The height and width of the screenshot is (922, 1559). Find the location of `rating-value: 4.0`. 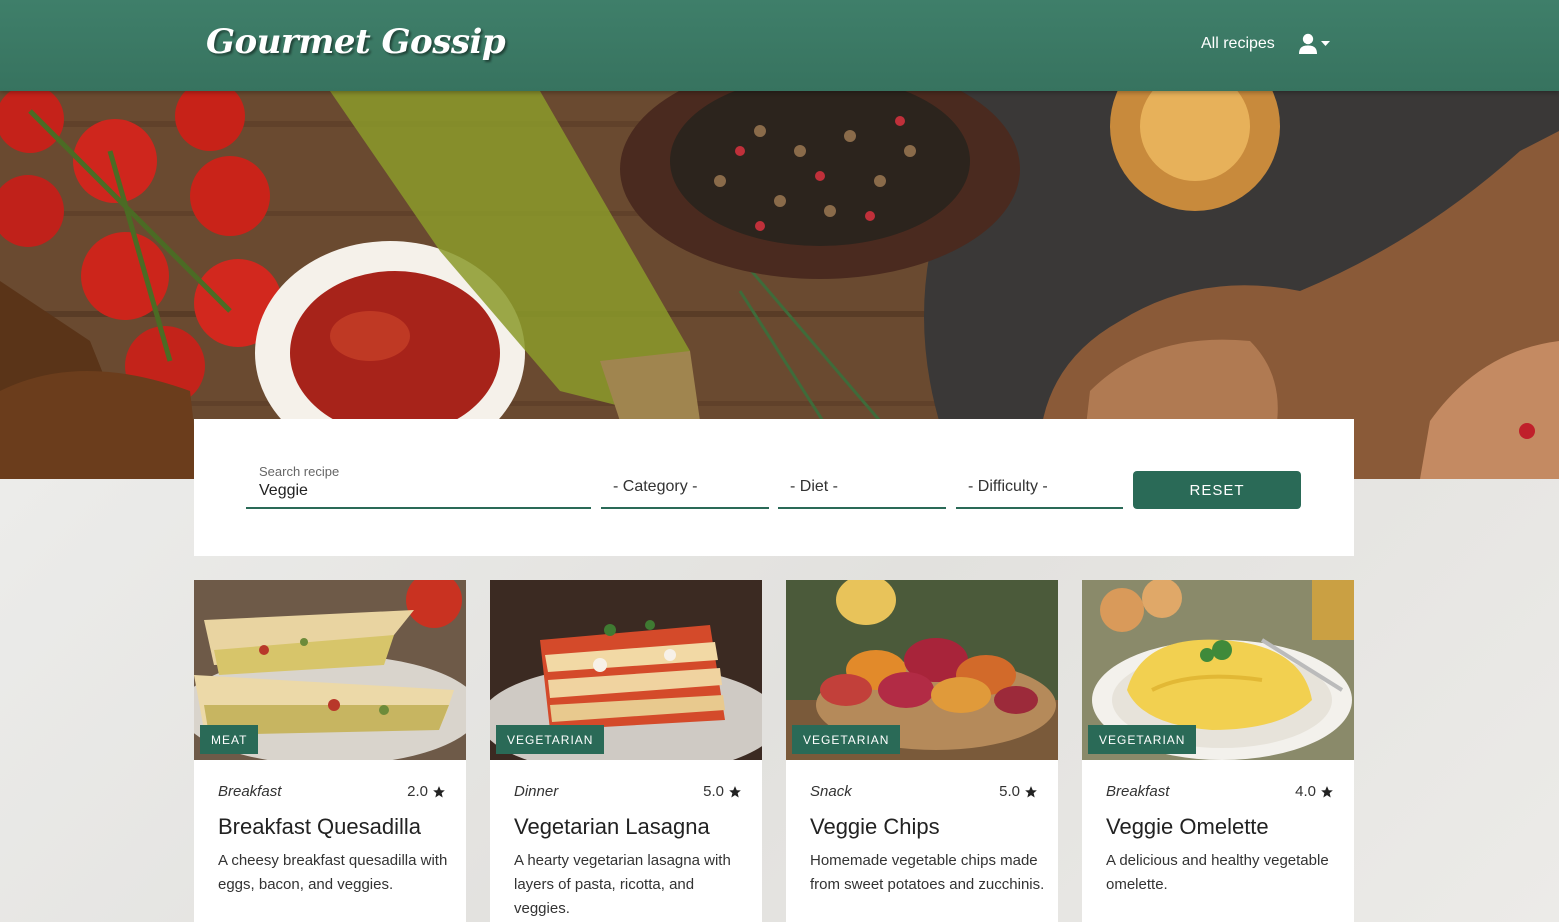

rating-value: 4.0 is located at coordinates (1305, 791).